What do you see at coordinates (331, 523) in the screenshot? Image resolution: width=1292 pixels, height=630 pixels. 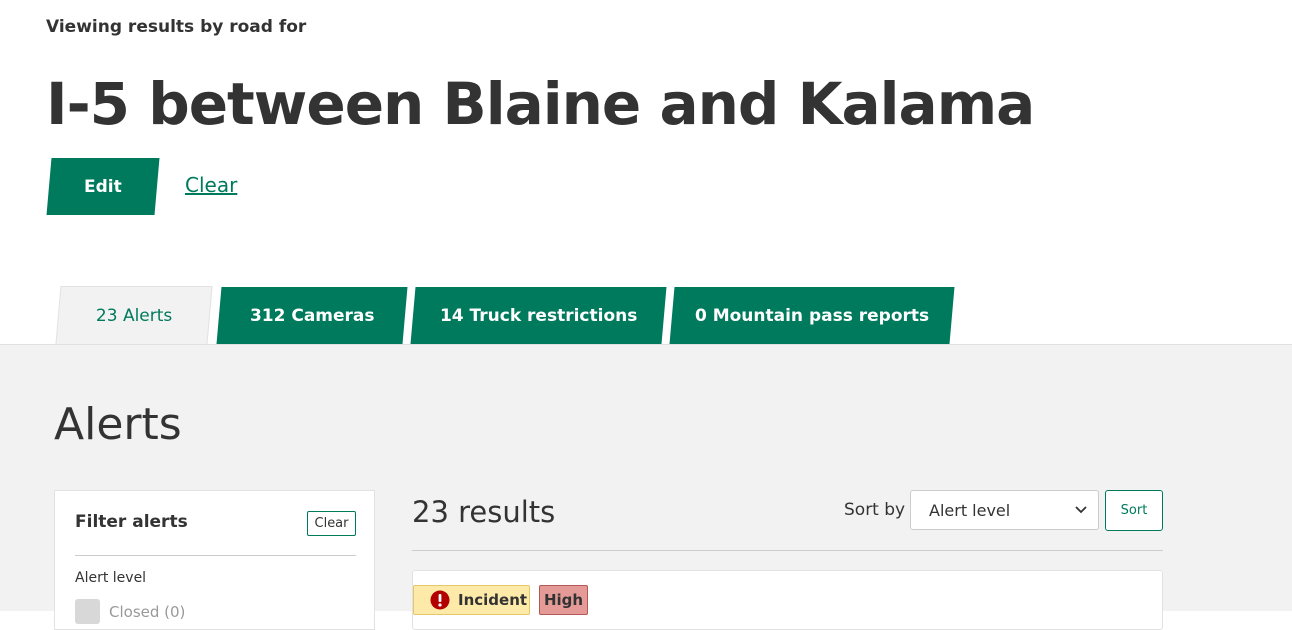 I see `filter-clear-button: Clear` at bounding box center [331, 523].